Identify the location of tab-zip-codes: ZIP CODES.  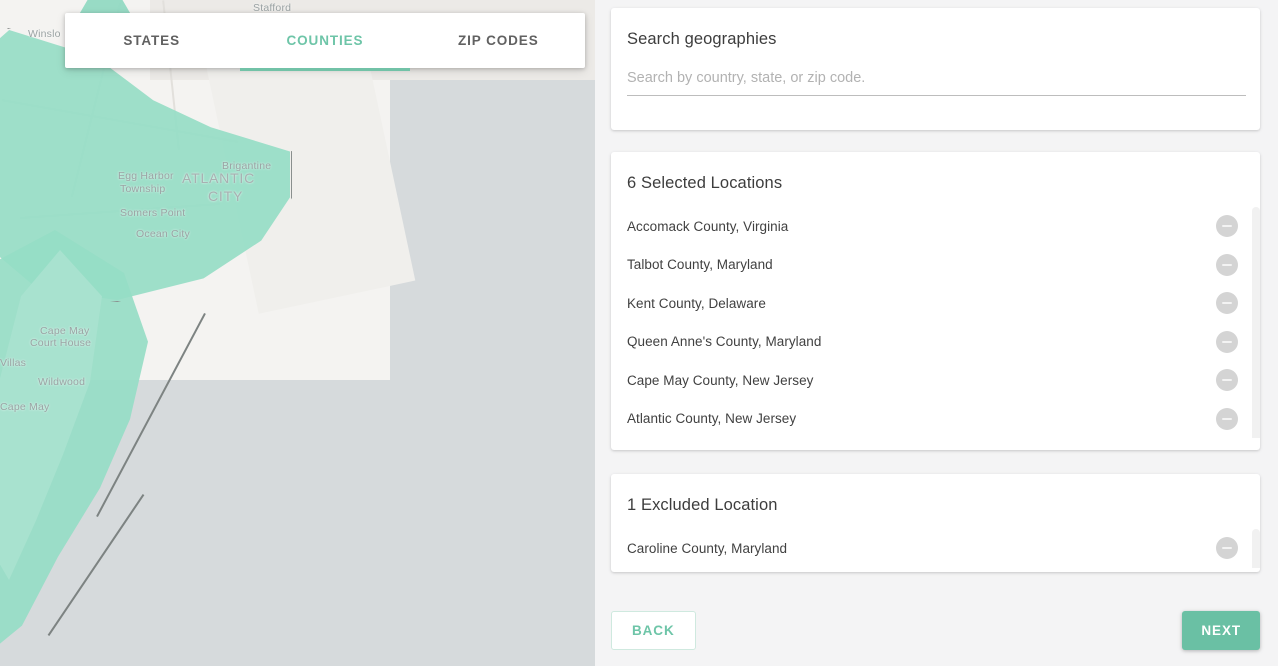
(498, 40).